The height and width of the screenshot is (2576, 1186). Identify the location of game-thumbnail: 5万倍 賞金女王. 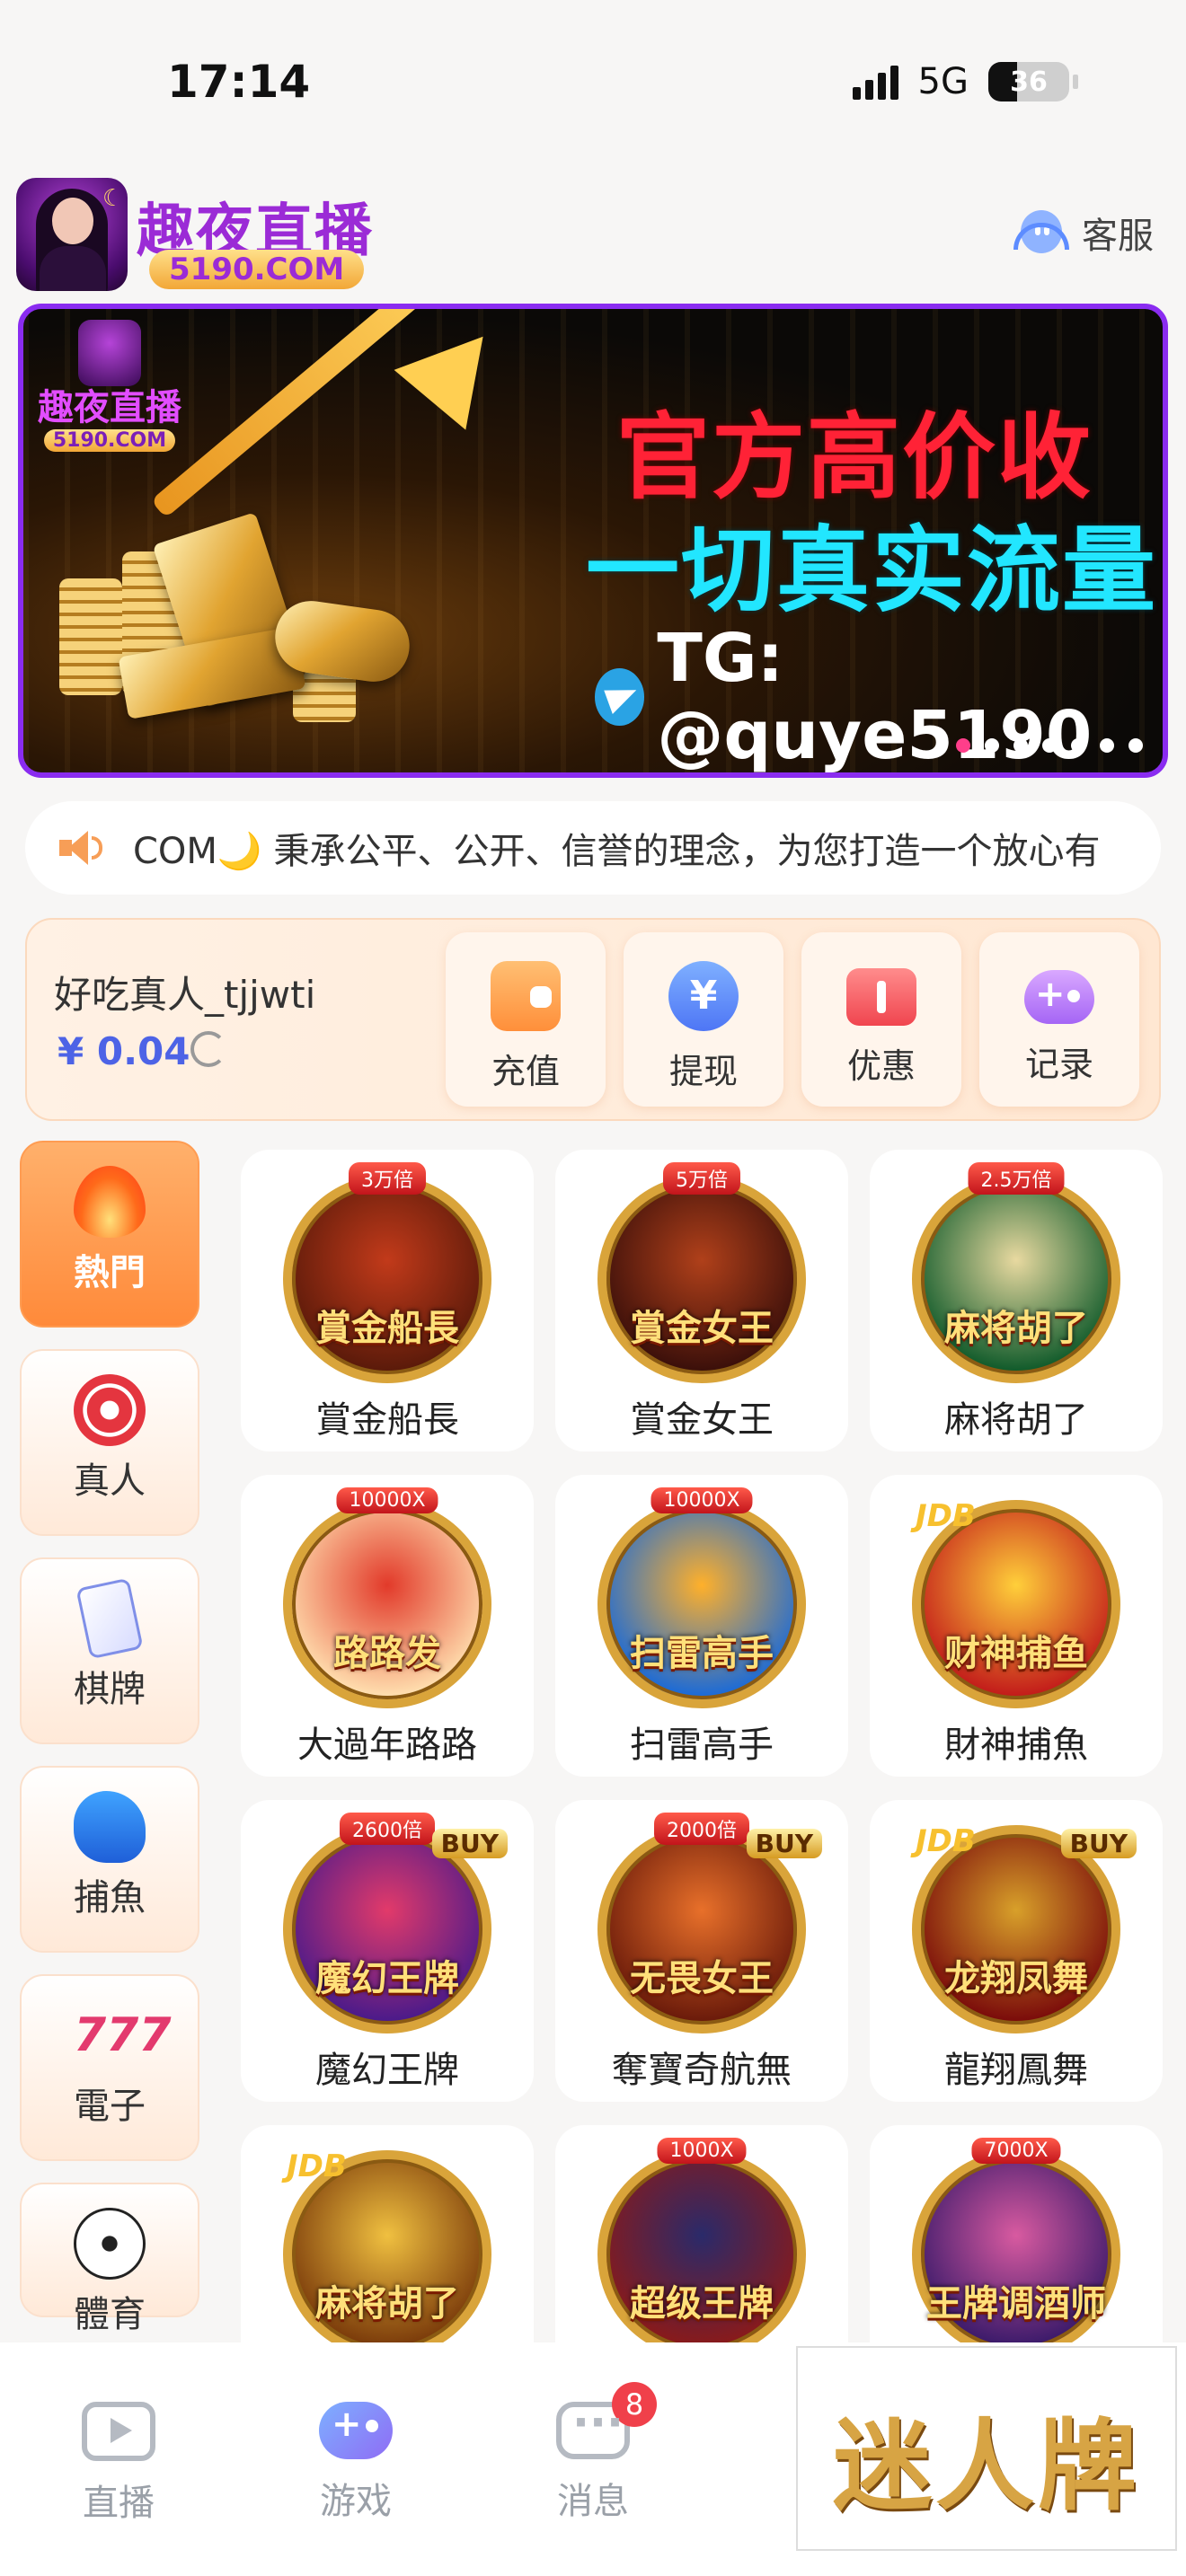
(701, 1272).